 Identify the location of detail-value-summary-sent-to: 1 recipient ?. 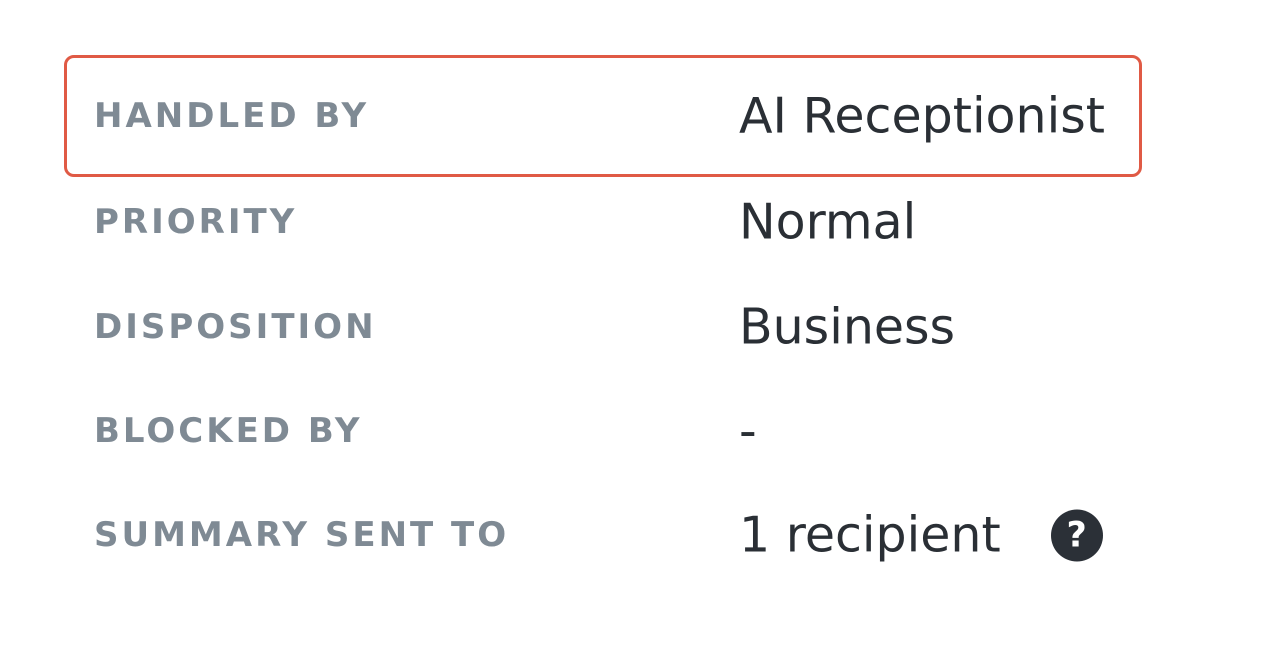
(921, 535).